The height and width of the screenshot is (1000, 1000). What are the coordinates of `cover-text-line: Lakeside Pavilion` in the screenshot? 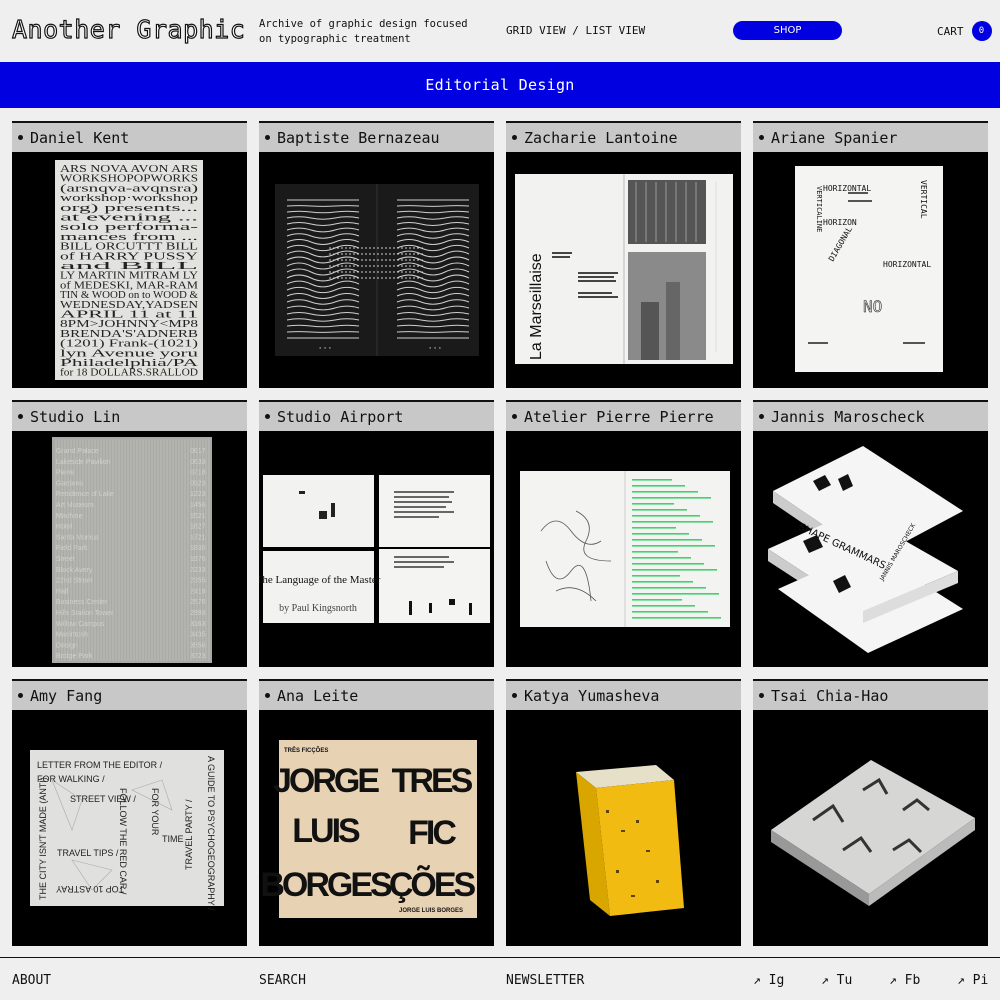 It's located at (83, 462).